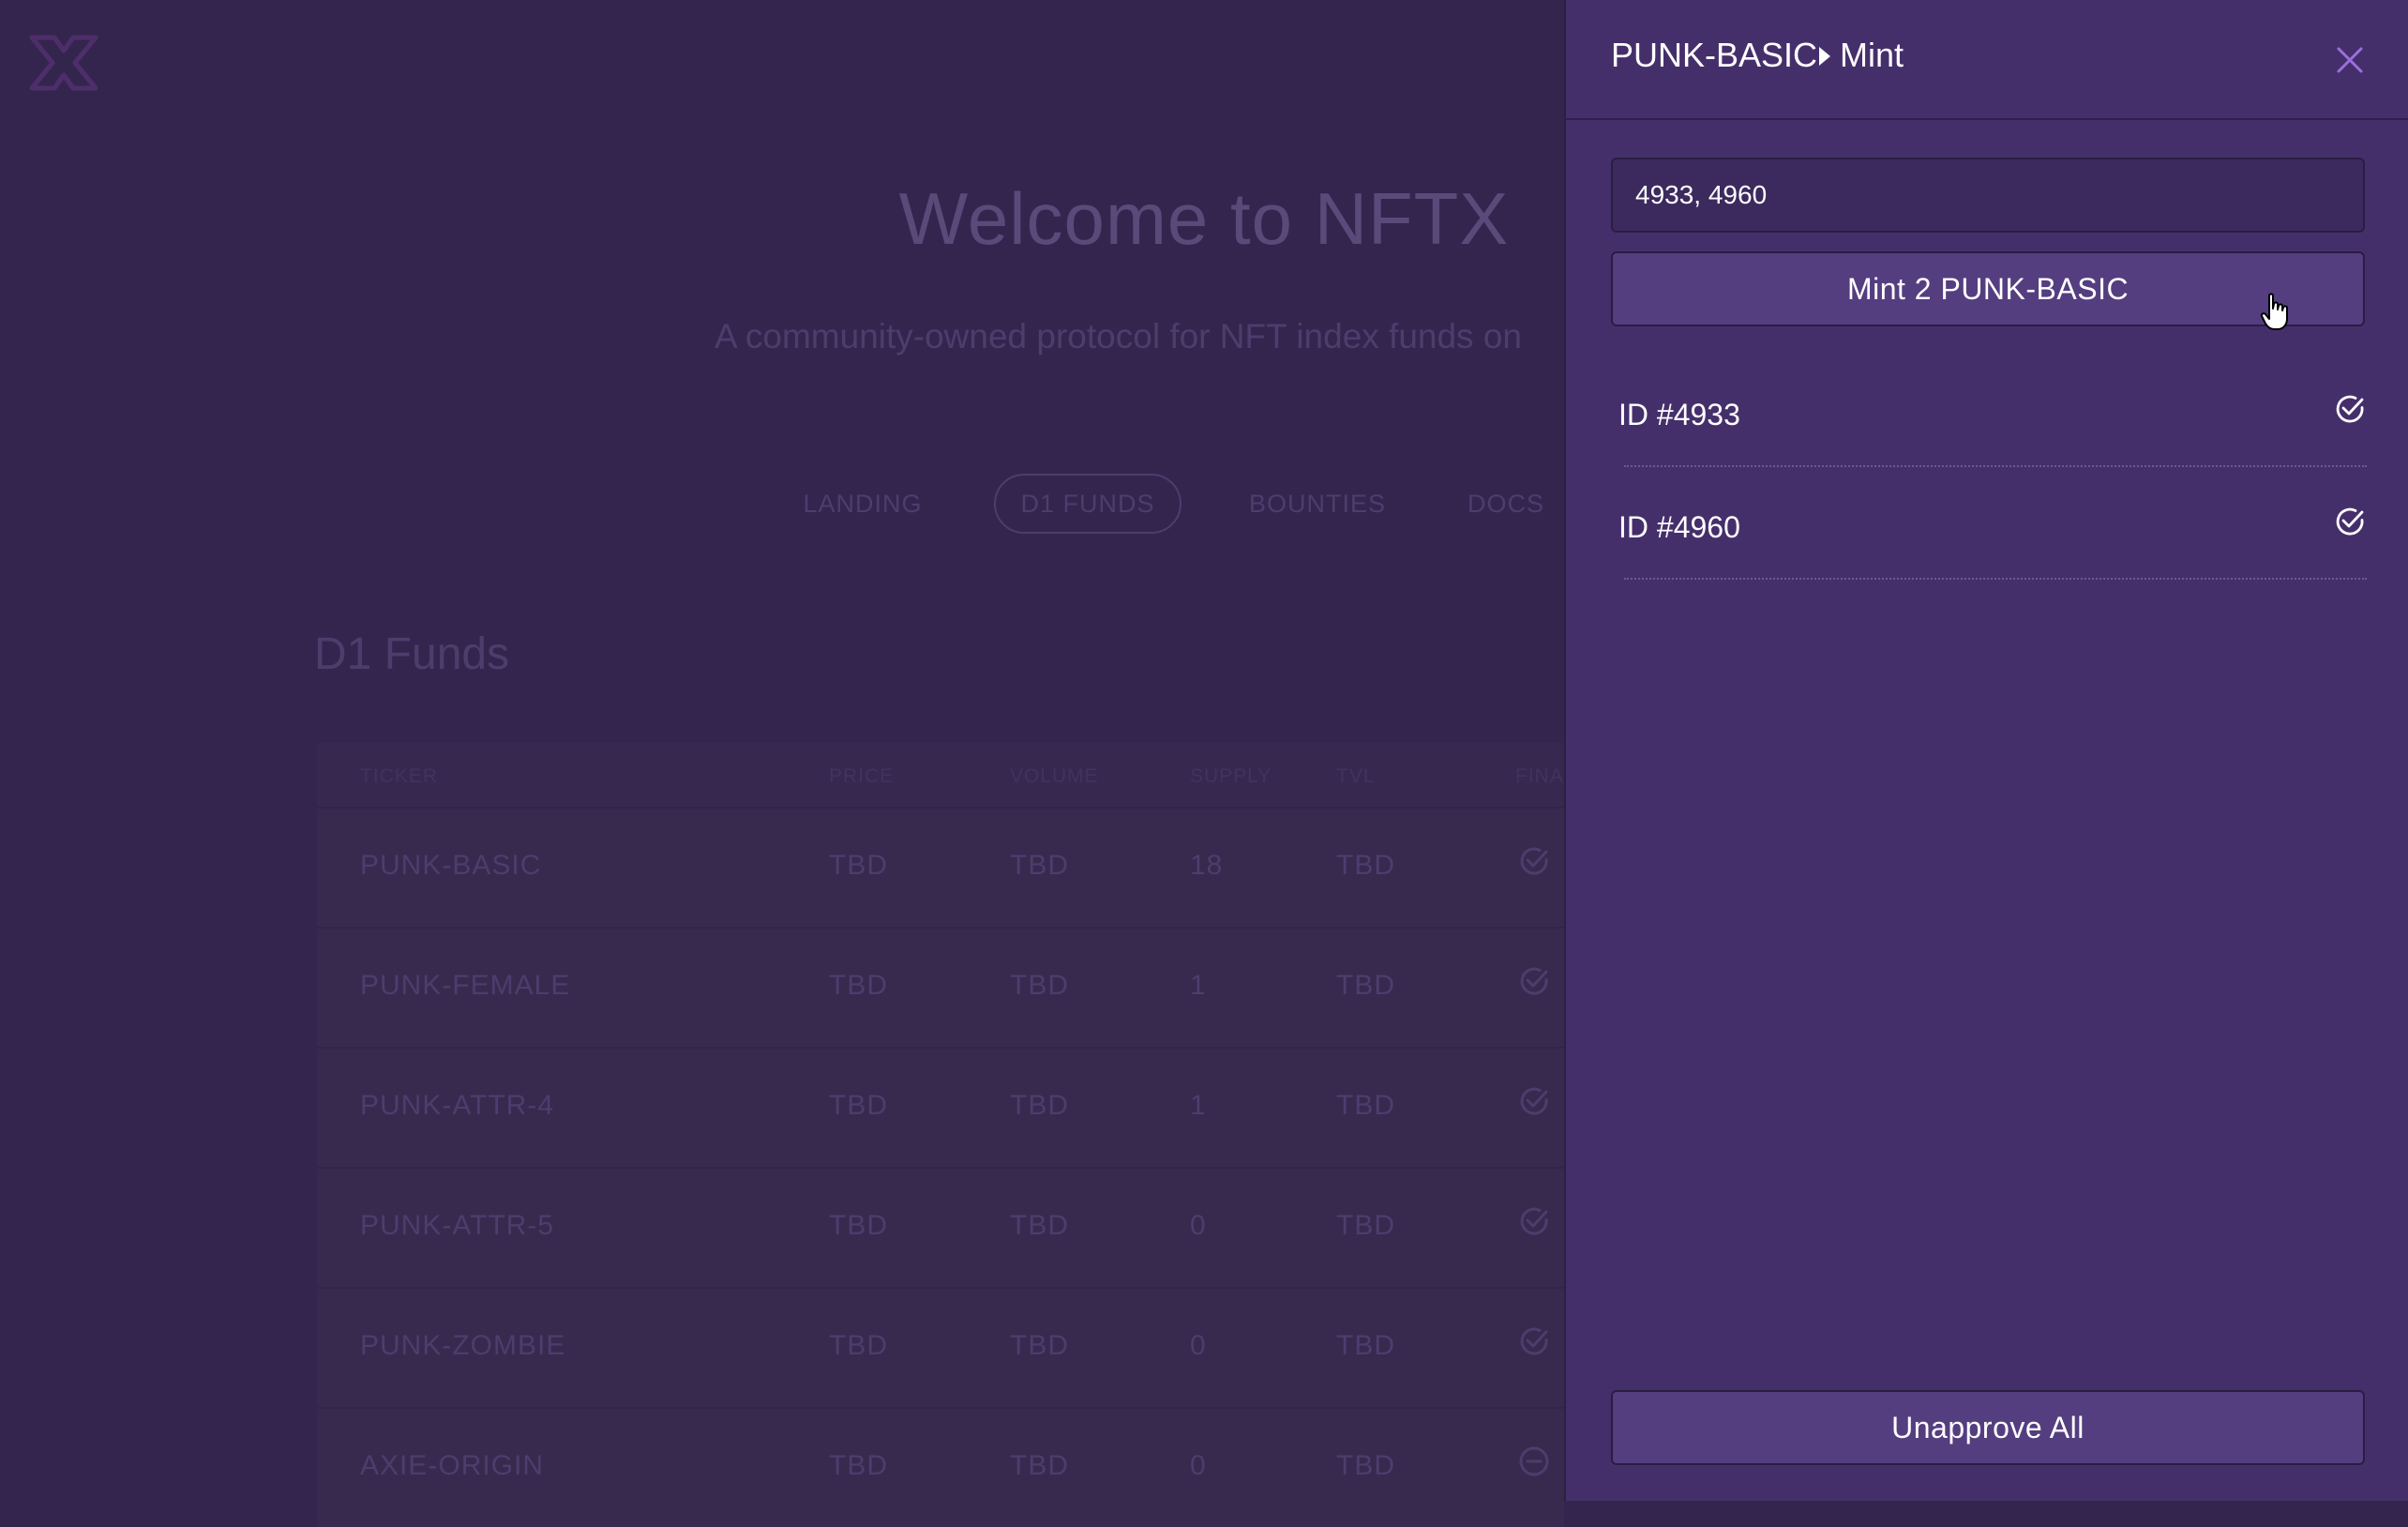  I want to click on table-row: PUNK-ATTR-4 TBD TBD 1 TBD, so click(940, 1107).